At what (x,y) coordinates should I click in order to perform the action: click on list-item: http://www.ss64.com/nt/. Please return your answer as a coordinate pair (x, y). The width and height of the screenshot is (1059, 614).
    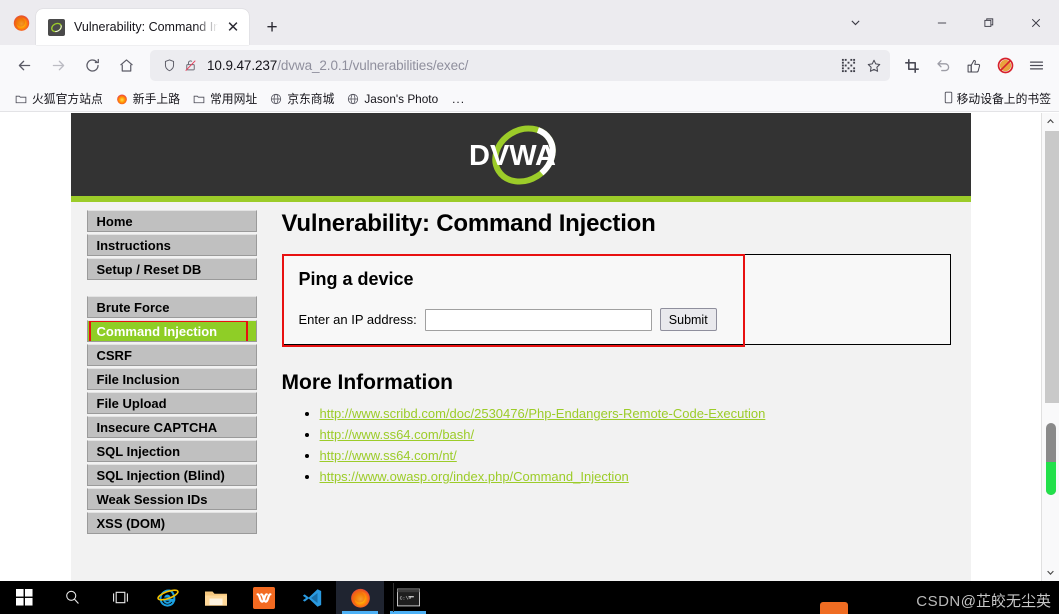
    Looking at the image, I should click on (635, 456).